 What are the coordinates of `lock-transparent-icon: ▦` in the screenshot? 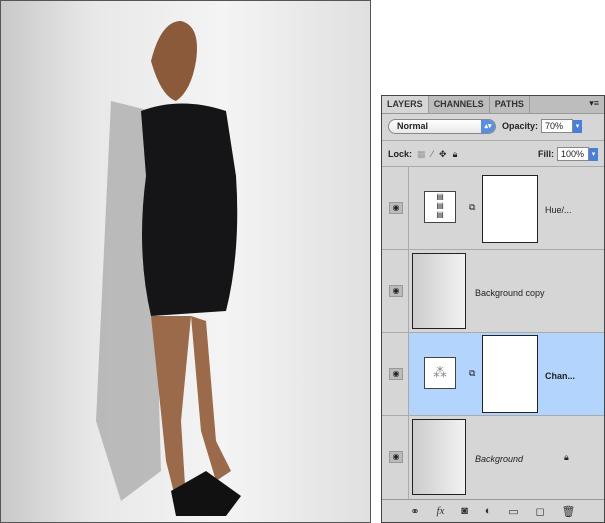 It's located at (421, 154).